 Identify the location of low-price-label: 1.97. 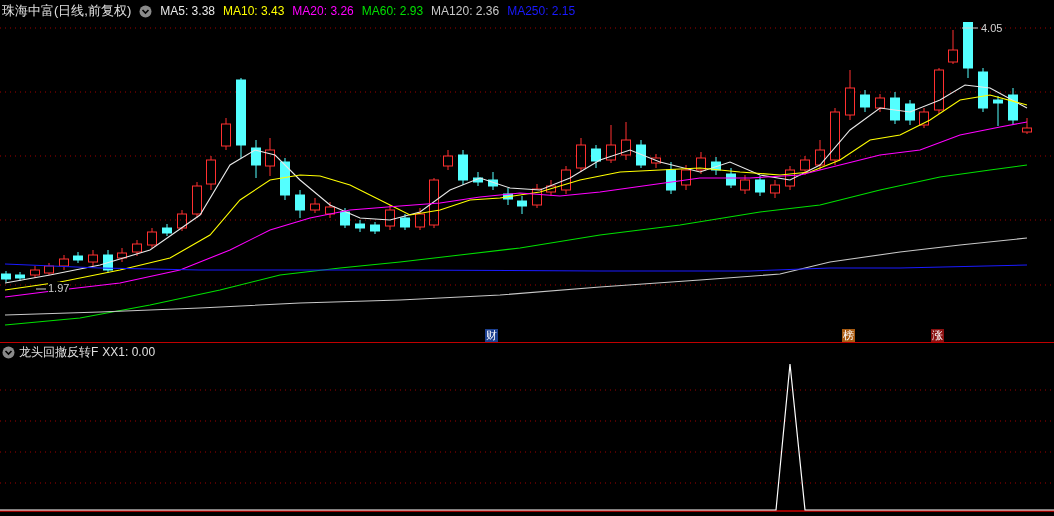
(59, 288).